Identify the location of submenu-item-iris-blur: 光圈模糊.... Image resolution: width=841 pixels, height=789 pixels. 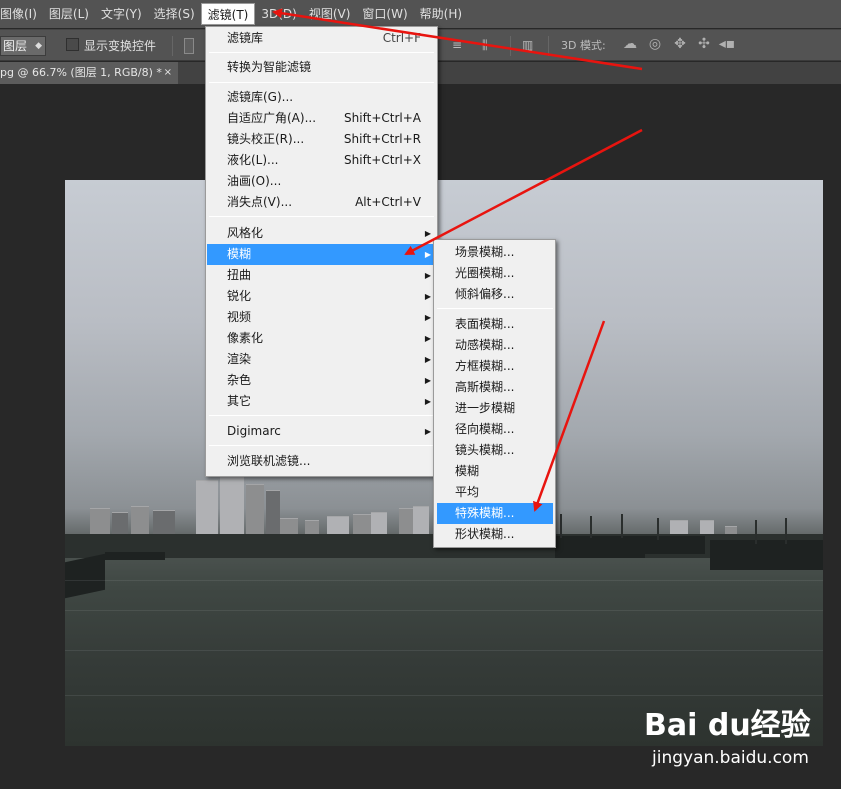
(495, 273).